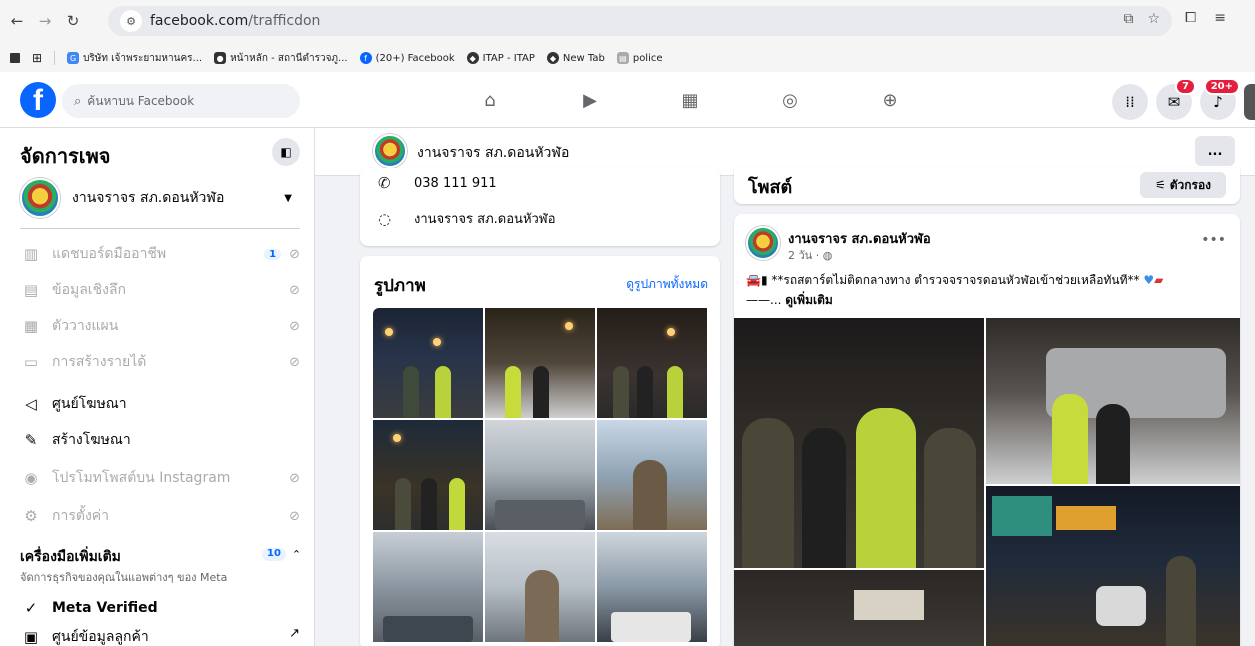 The width and height of the screenshot is (1255, 646). Describe the element at coordinates (296, 554) in the screenshot. I see `chevron-up-icon: ⌃` at that location.